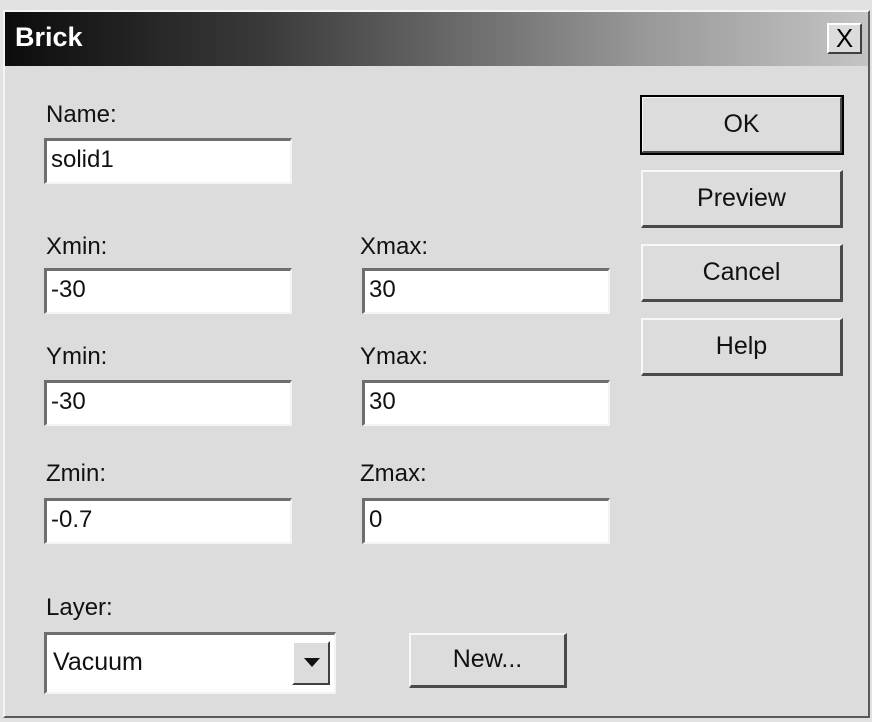 The width and height of the screenshot is (872, 722). Describe the element at coordinates (76, 473) in the screenshot. I see `zmin-label: Zmin:` at that location.